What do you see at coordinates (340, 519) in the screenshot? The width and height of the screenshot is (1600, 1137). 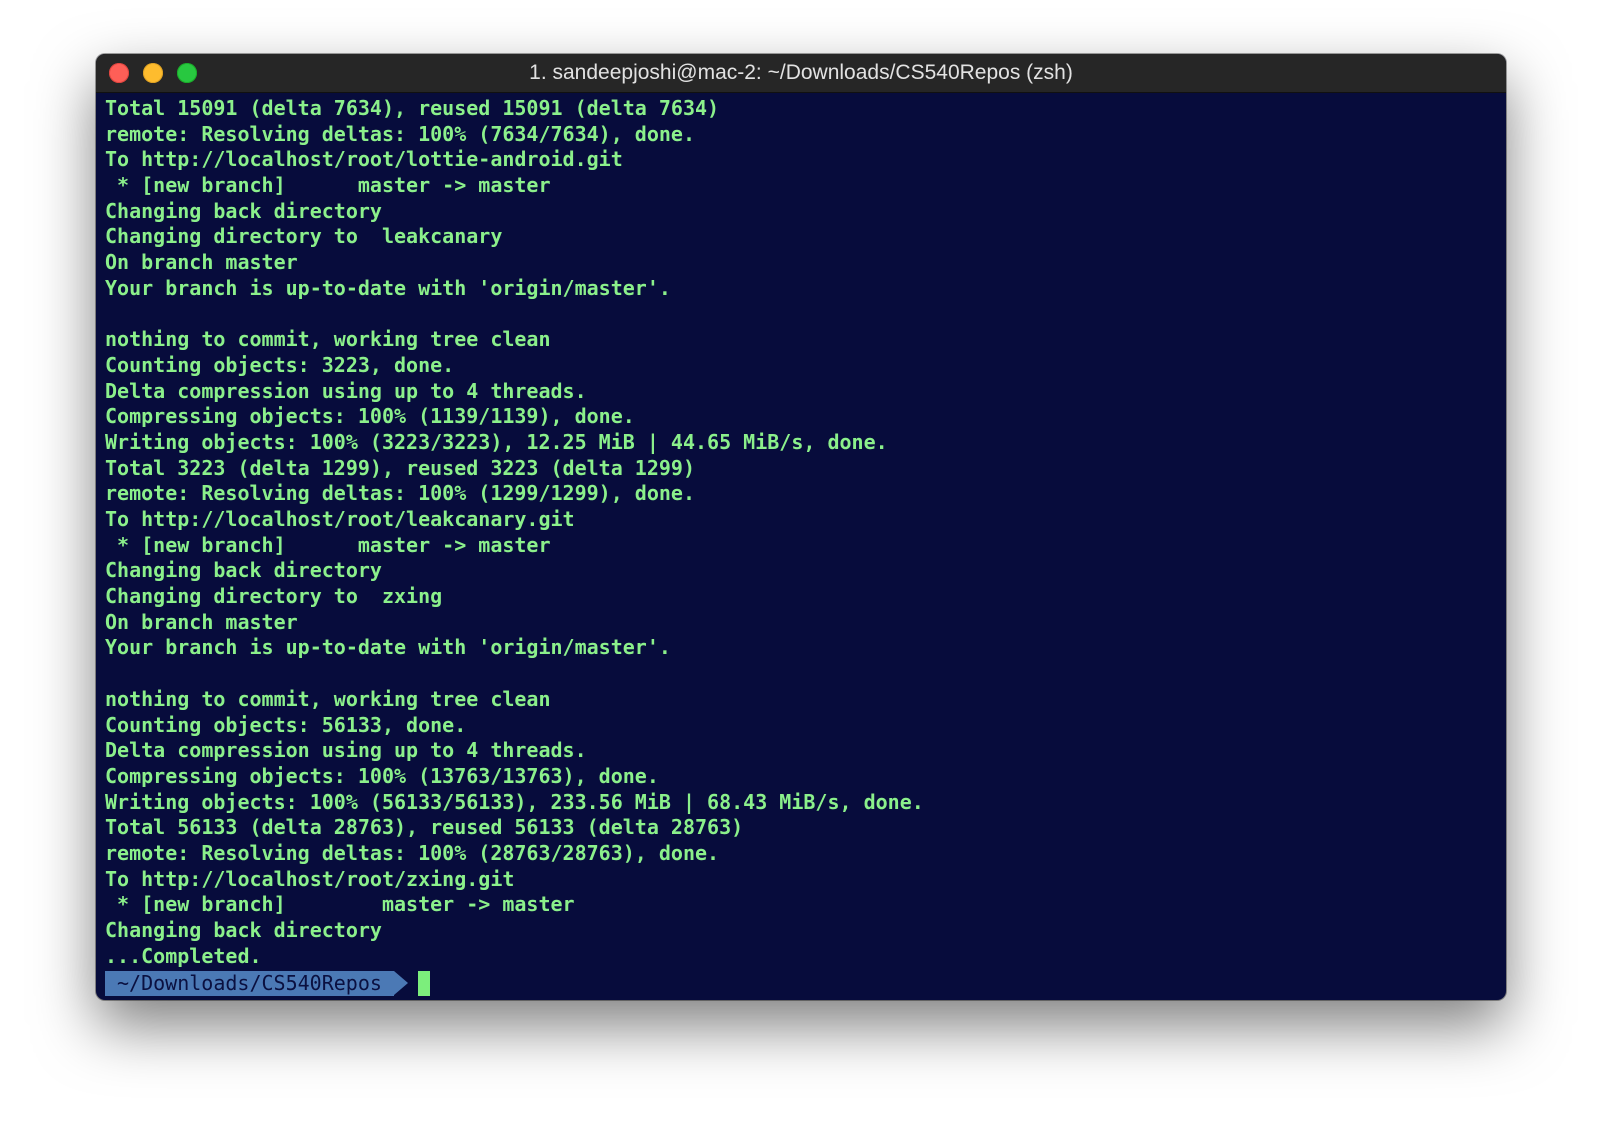 I see `terminal-line: To http://localhost/root/leakcanary.git` at bounding box center [340, 519].